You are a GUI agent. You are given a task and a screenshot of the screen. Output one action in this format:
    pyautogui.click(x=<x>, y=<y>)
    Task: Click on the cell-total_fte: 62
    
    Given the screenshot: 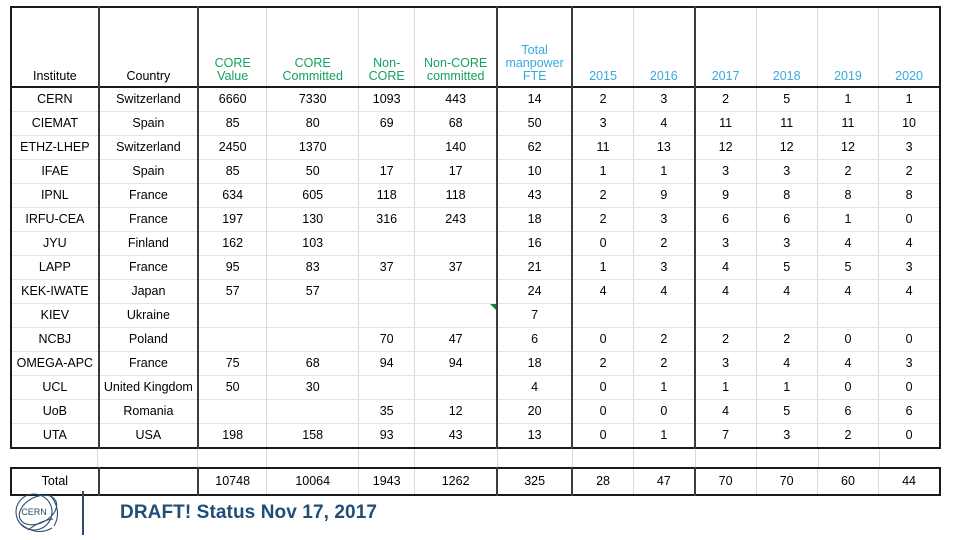 What is the action you would take?
    pyautogui.click(x=534, y=147)
    